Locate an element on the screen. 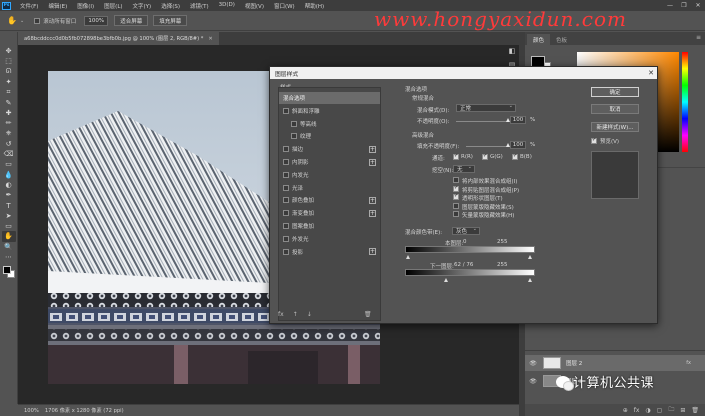  style-item: 纹理 is located at coordinates (329, 136).